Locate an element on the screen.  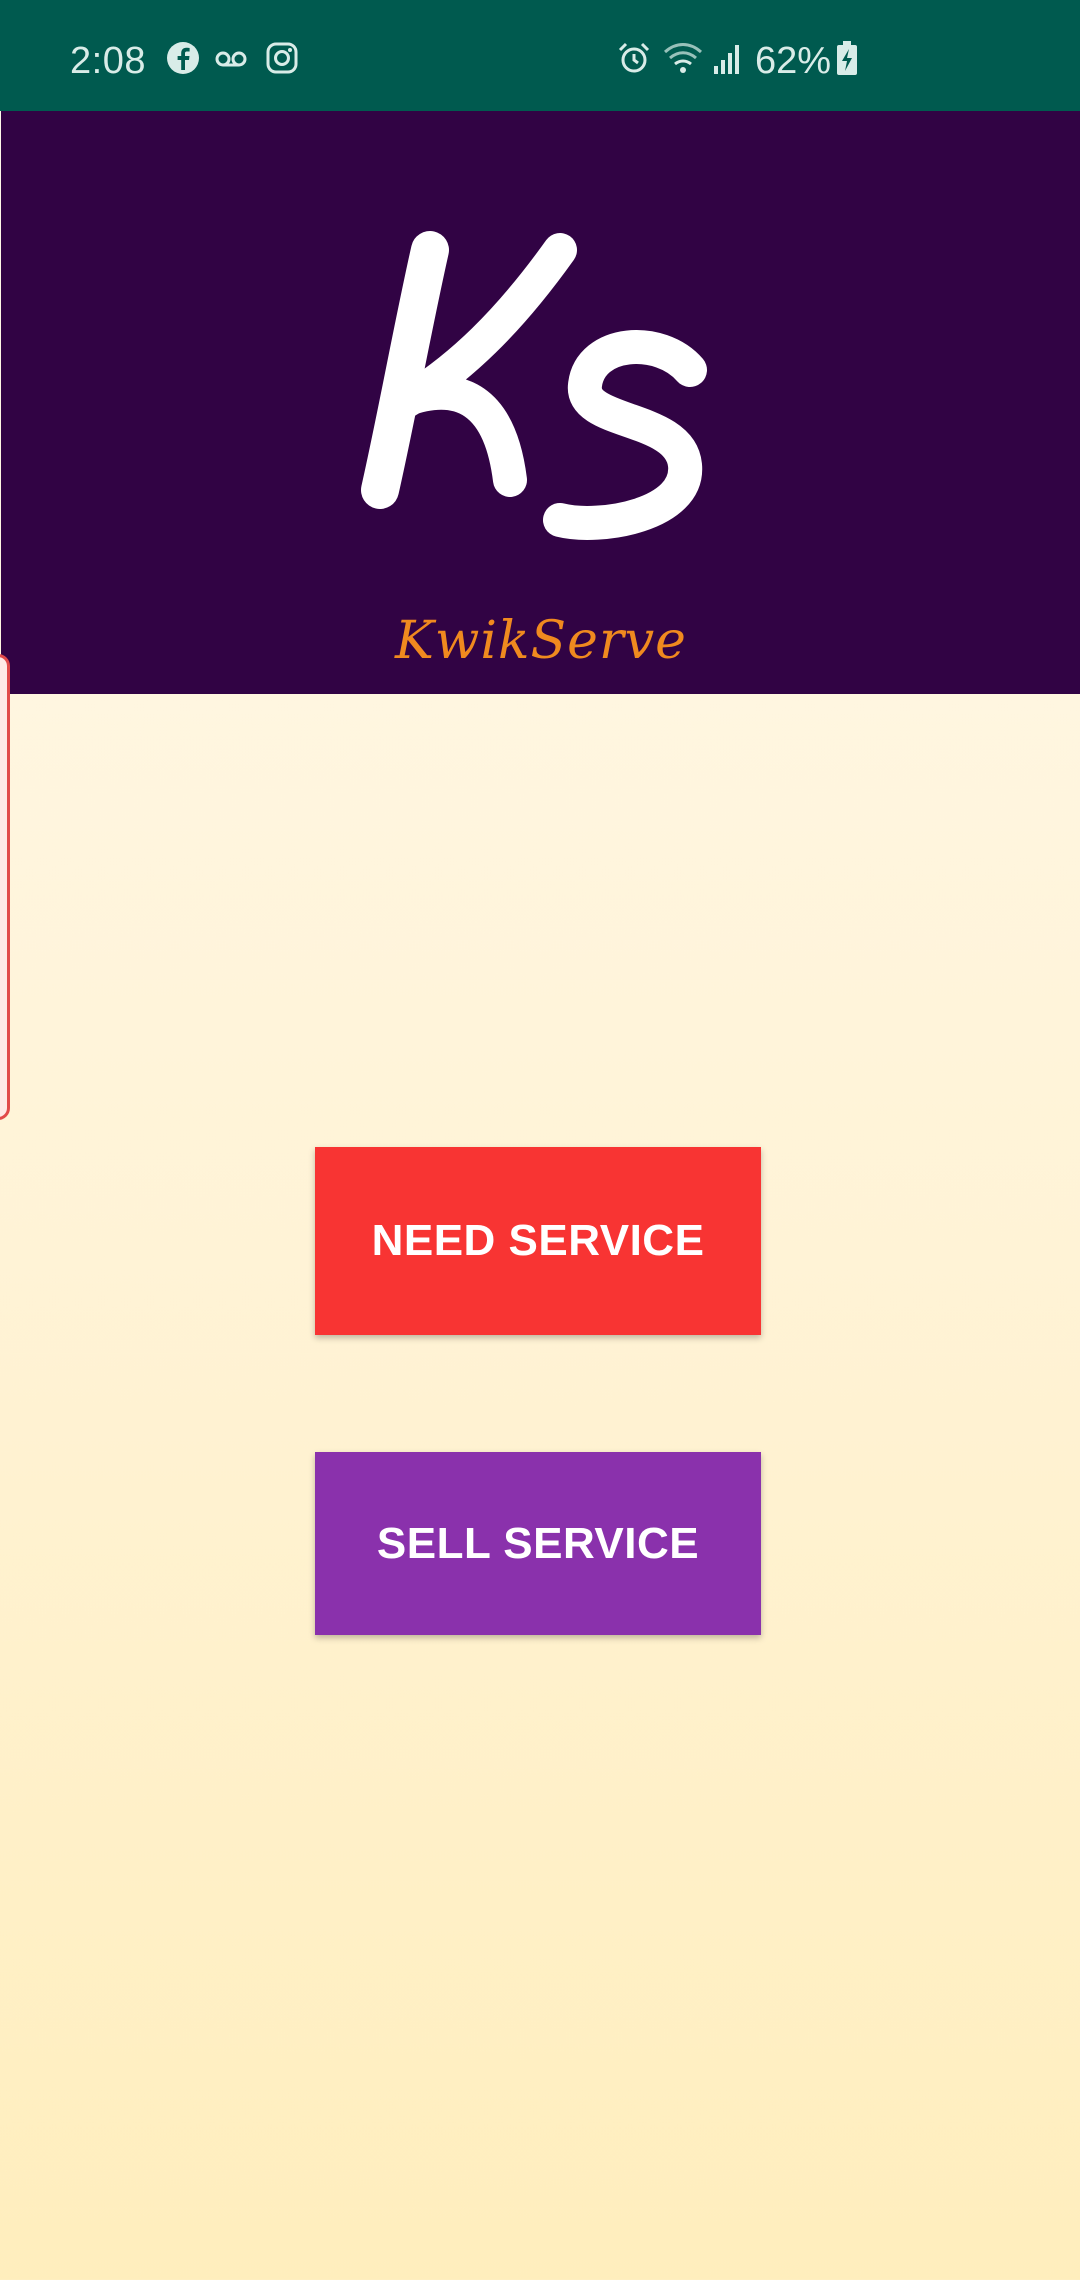
status-time: 2:08 is located at coordinates (108, 61).